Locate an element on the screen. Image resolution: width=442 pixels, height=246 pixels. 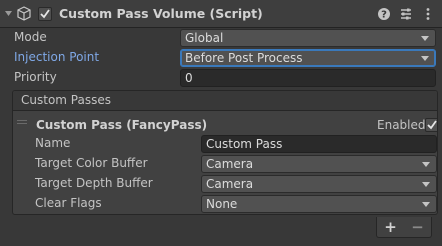
component-header: Custom Pass Volume (Script) ? is located at coordinates (221, 14).